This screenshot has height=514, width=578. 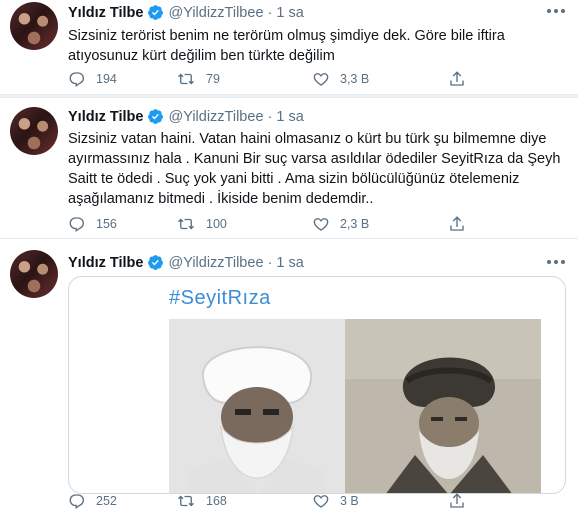 What do you see at coordinates (216, 501) in the screenshot?
I see `retweet-count: 168` at bounding box center [216, 501].